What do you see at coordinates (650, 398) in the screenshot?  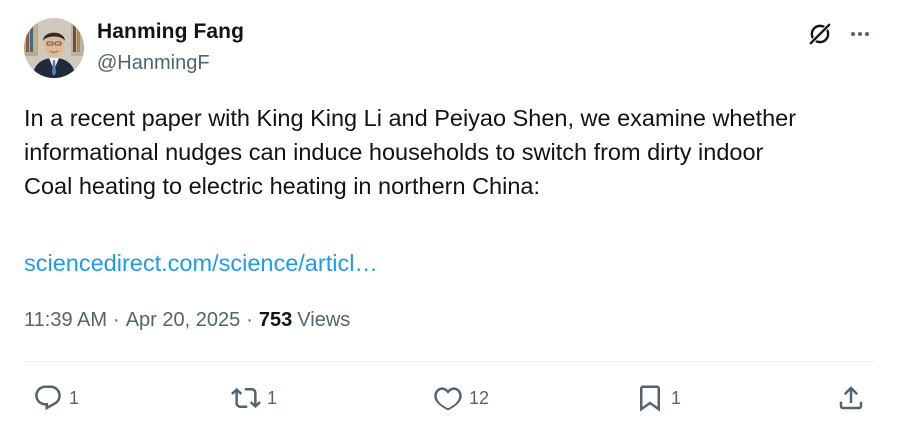 I see `bookmark-icon` at bounding box center [650, 398].